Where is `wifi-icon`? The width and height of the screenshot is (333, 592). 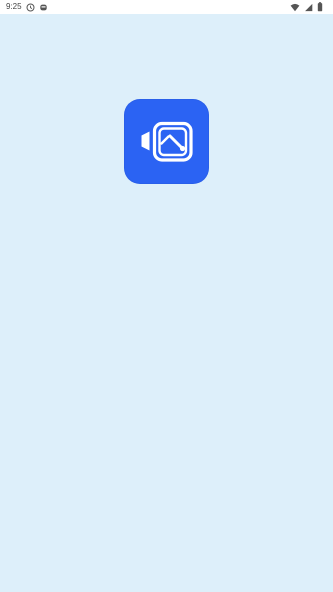
wifi-icon is located at coordinates (295, 7).